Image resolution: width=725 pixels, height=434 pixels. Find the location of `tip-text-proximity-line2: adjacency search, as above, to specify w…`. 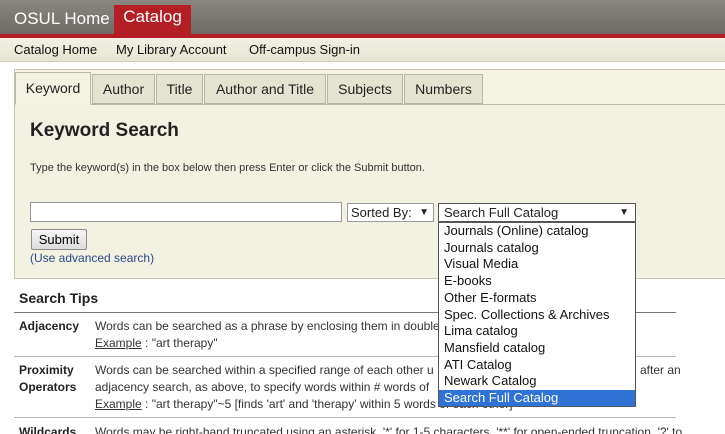

tip-text-proximity-line2: adjacency search, as above, to specify w… is located at coordinates (262, 387).